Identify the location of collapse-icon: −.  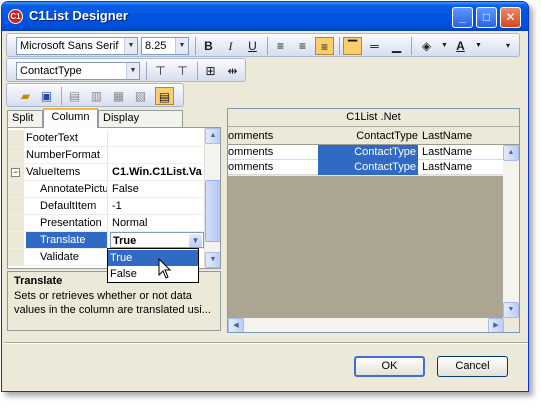
(15, 172).